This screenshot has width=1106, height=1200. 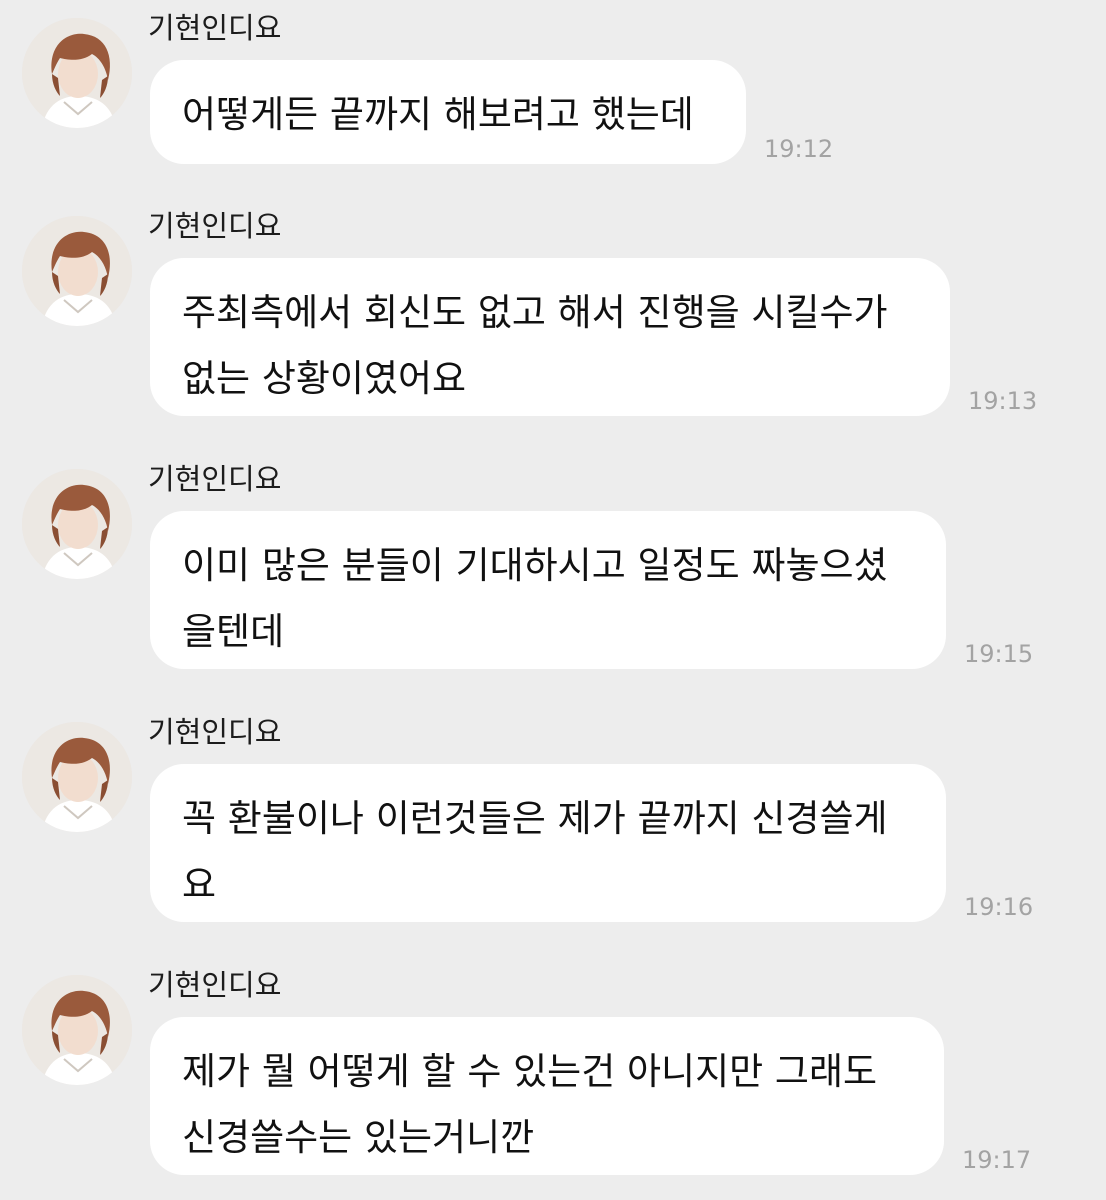 I want to click on message-bubble: 꼭 환불이나 이런것들은 제가 끝까지 신경쓸게 요, so click(x=548, y=843).